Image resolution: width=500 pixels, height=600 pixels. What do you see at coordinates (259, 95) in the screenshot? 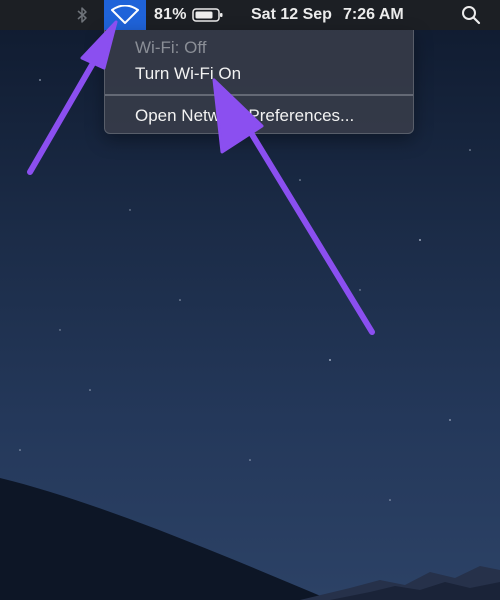
I see `menu-separator` at bounding box center [259, 95].